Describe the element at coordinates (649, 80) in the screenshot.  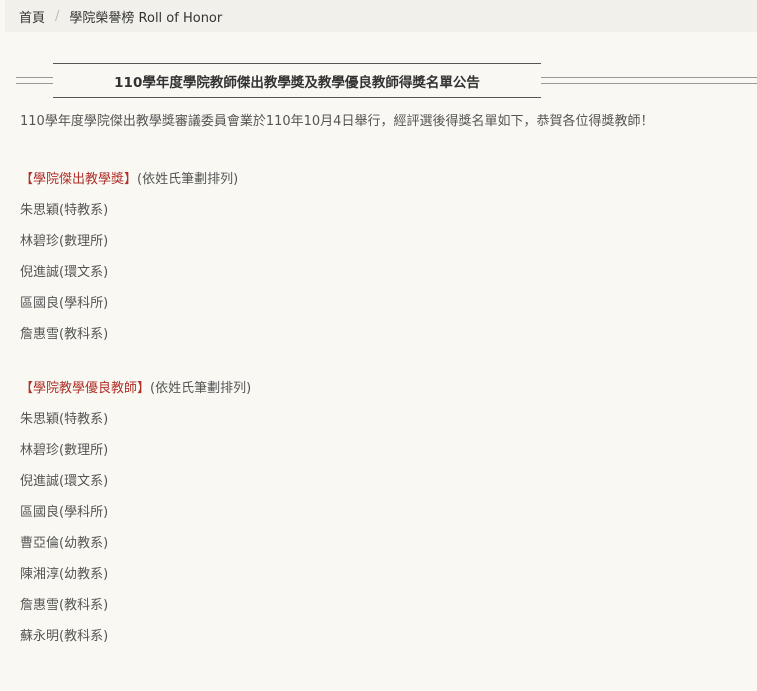
I see `heading-decor-line-right` at that location.